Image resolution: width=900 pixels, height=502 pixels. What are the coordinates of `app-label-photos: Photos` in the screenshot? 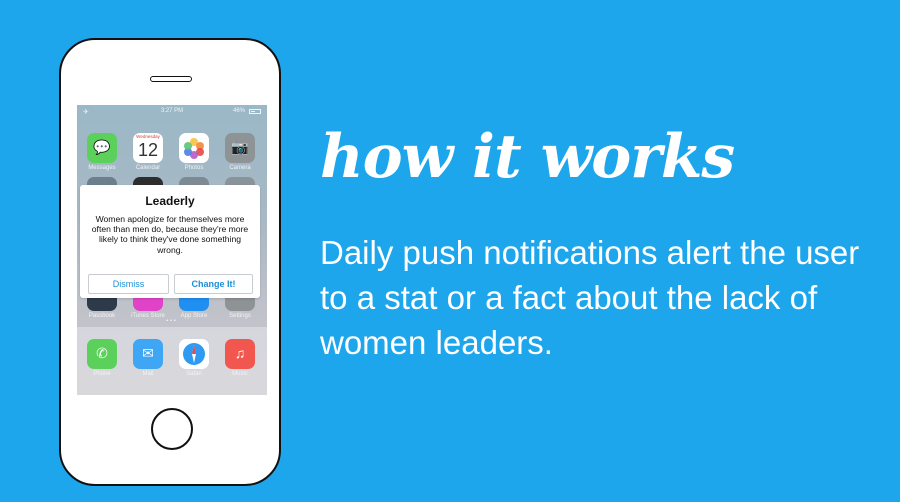 It's located at (194, 168).